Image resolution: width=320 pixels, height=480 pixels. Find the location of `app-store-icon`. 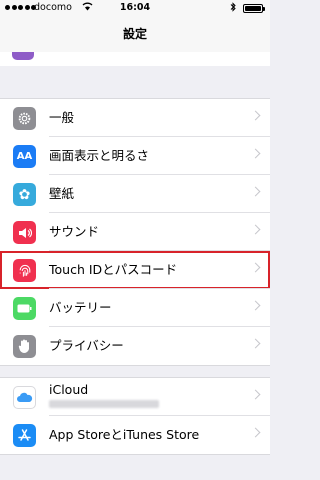

app-store-icon is located at coordinates (24, 435).